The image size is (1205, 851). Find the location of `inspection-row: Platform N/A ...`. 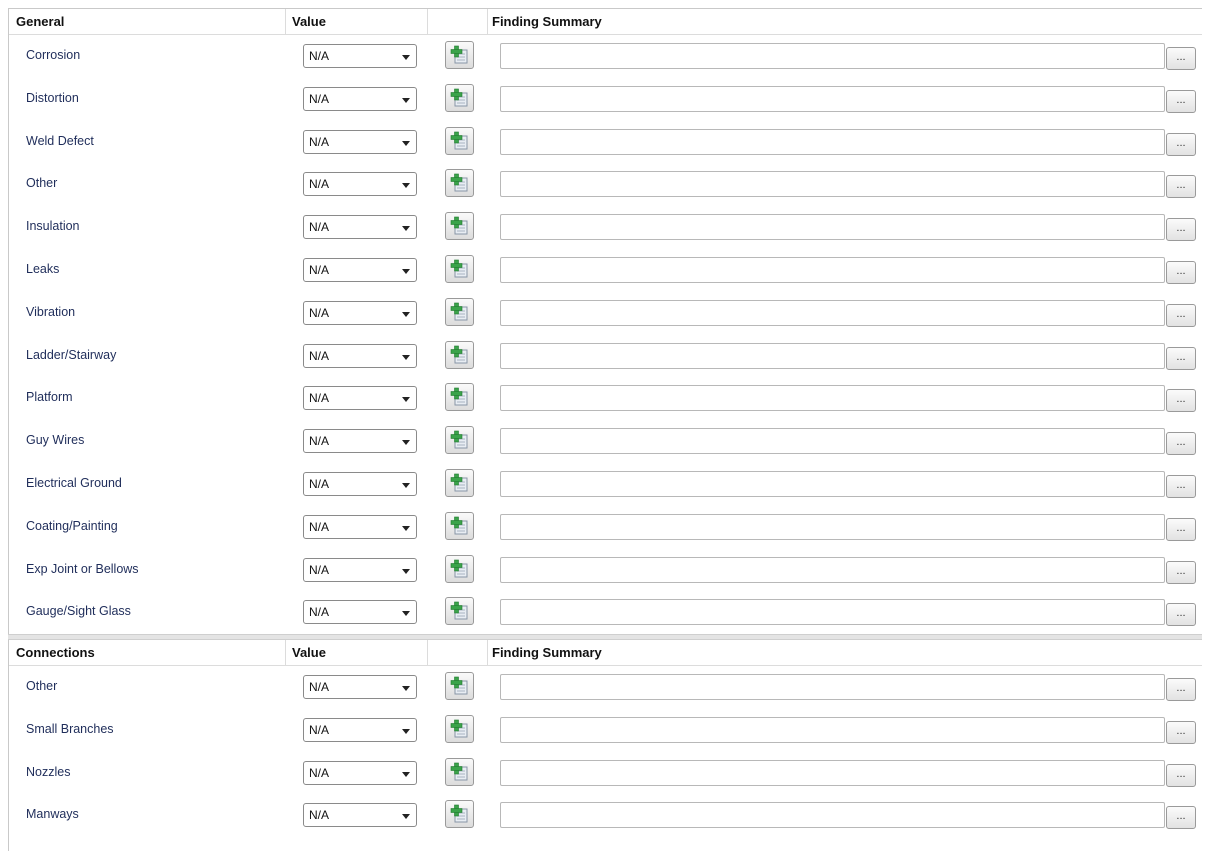

inspection-row: Platform N/A ... is located at coordinates (605, 398).